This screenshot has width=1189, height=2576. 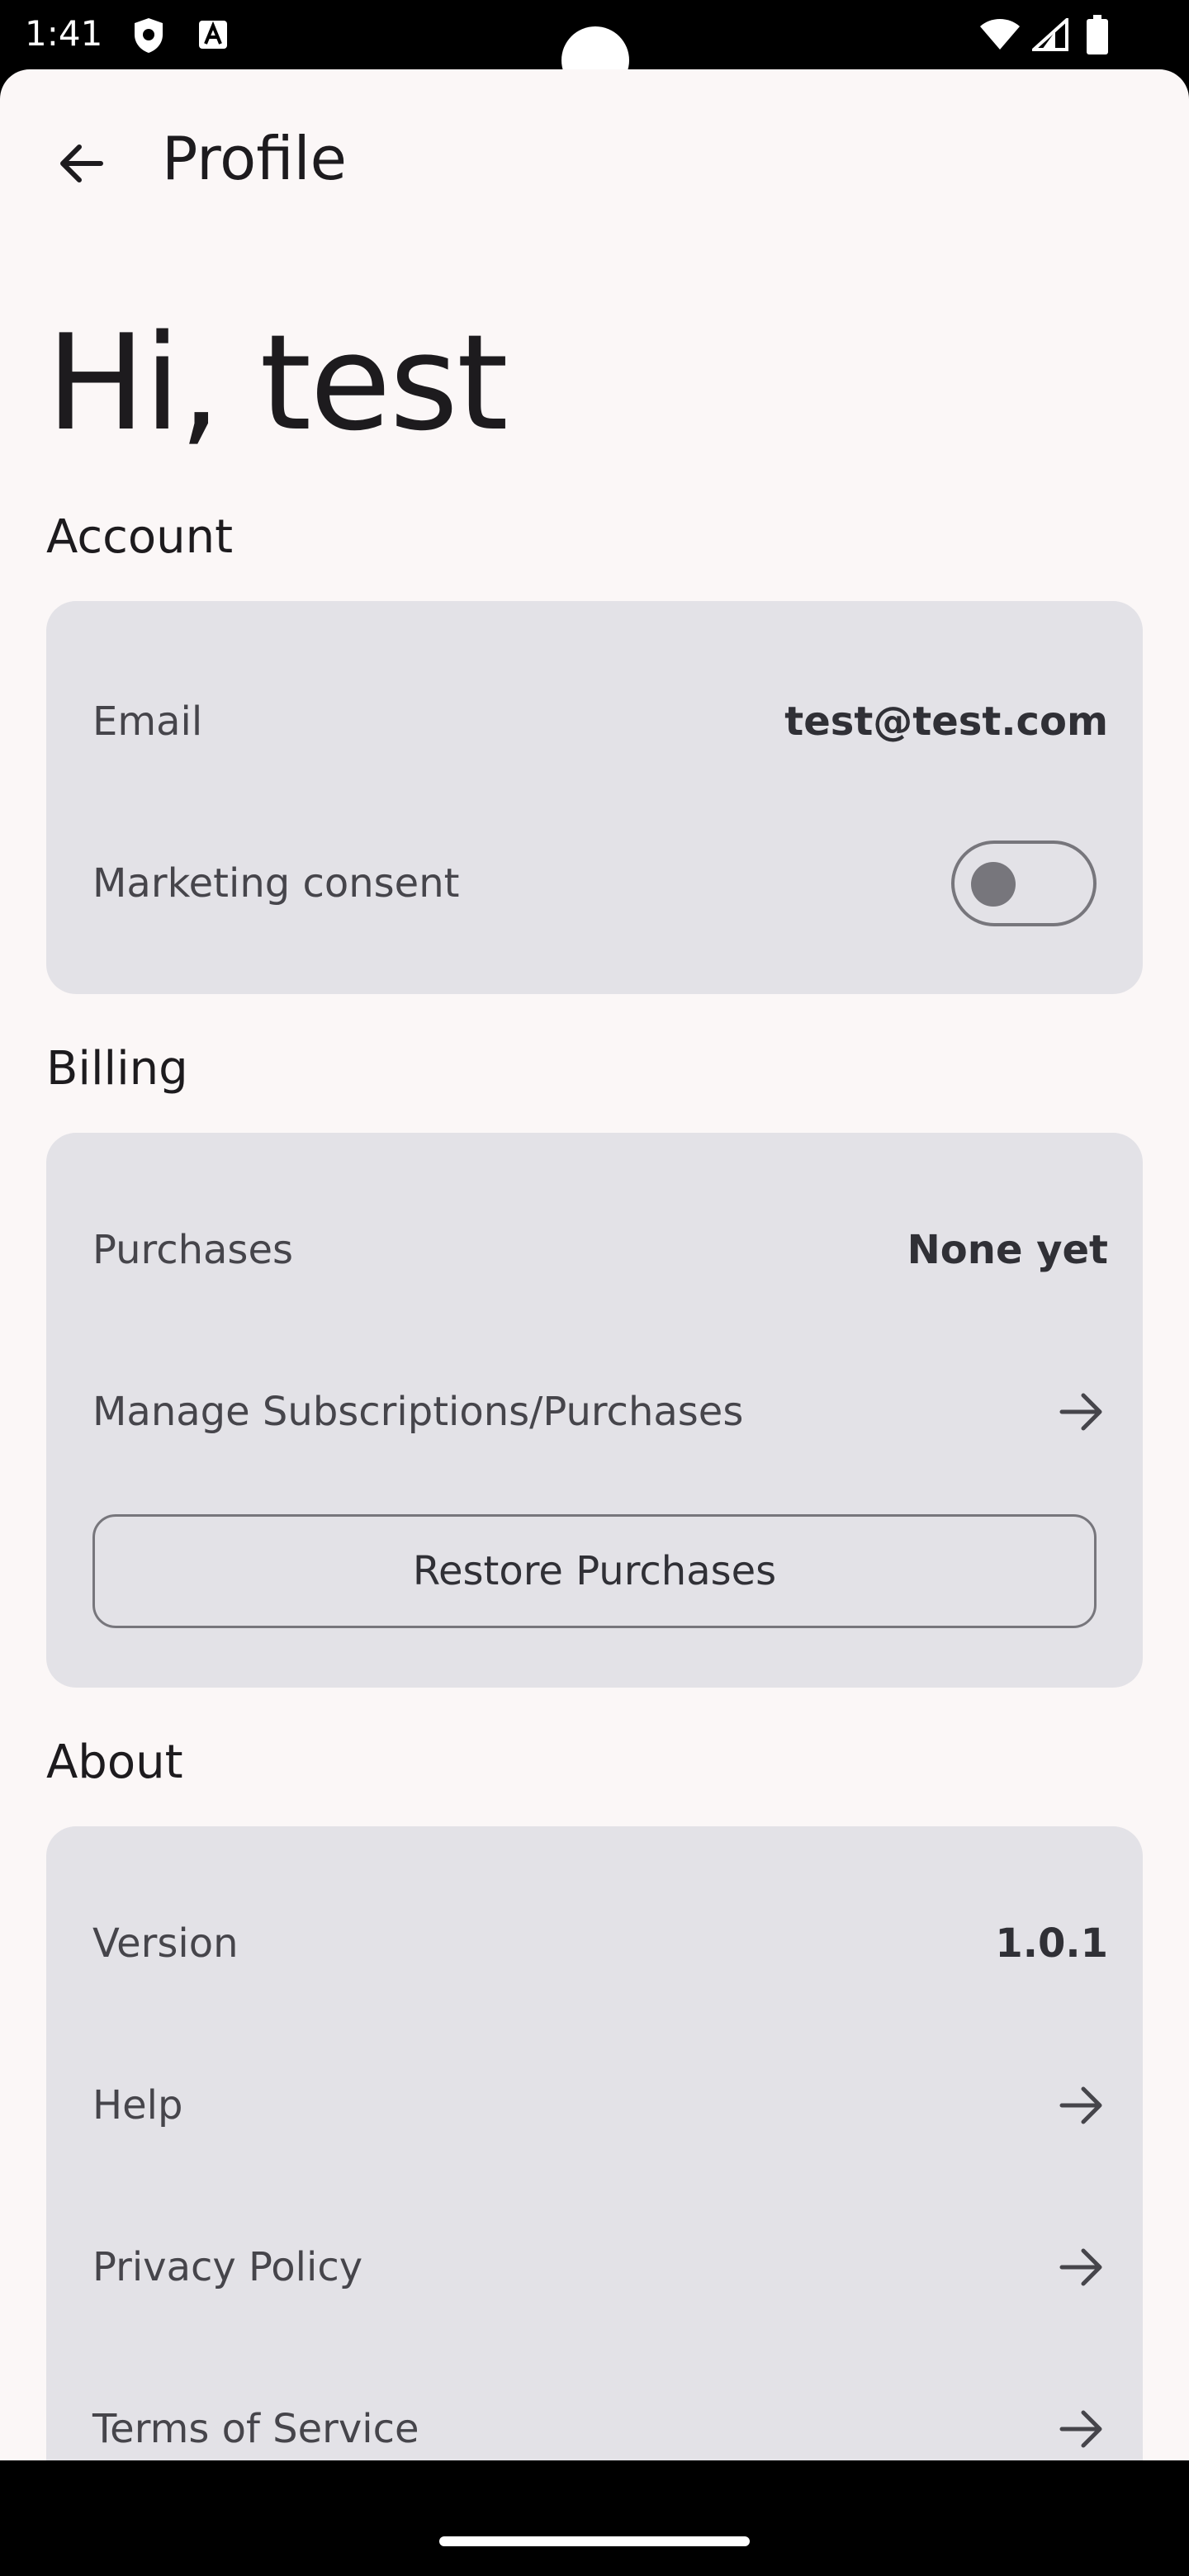 What do you see at coordinates (254, 158) in the screenshot?
I see `page-title: Profile` at bounding box center [254, 158].